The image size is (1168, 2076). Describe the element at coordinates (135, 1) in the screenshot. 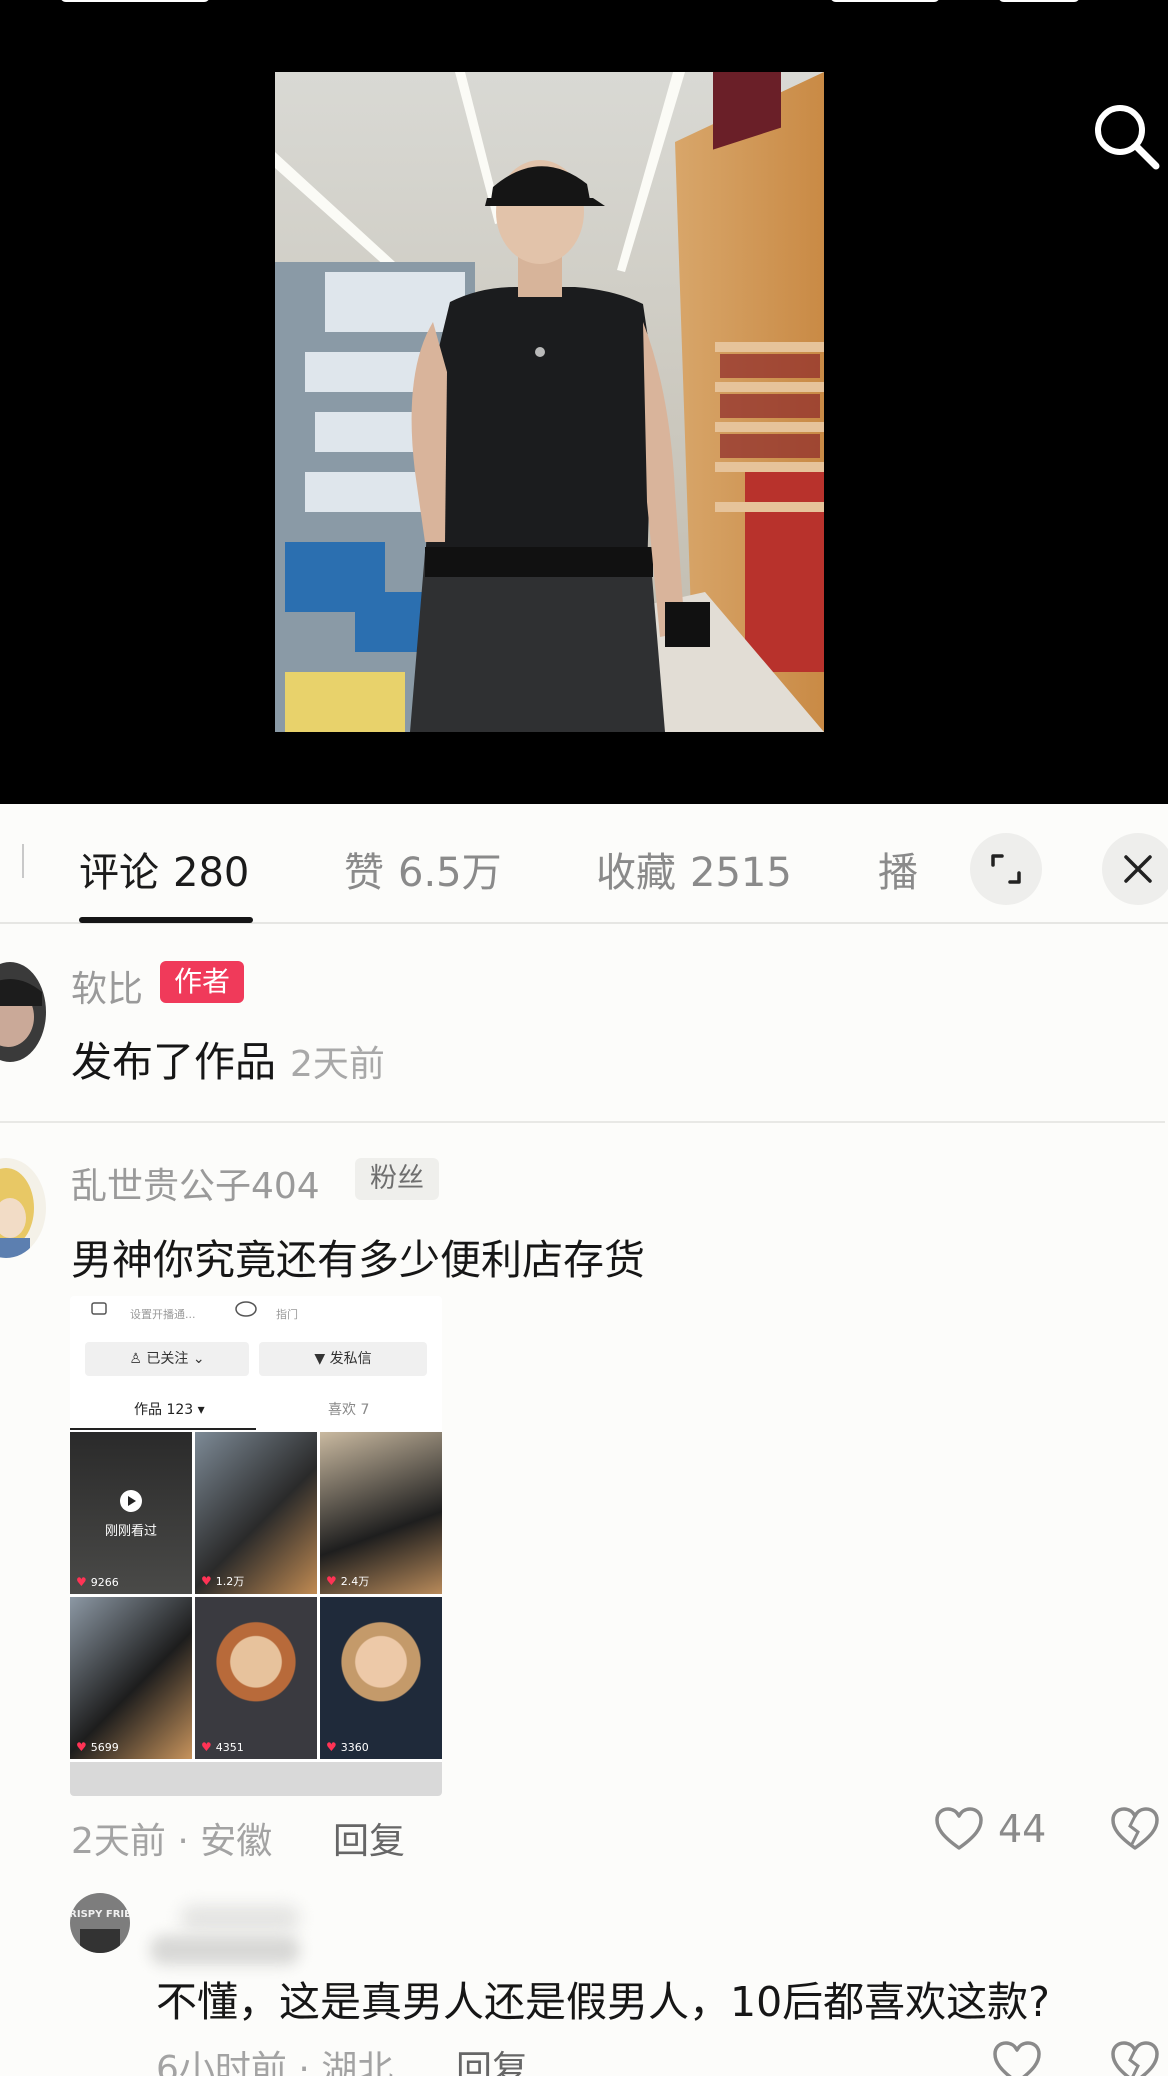

I see `status-bar-time-fragment` at that location.